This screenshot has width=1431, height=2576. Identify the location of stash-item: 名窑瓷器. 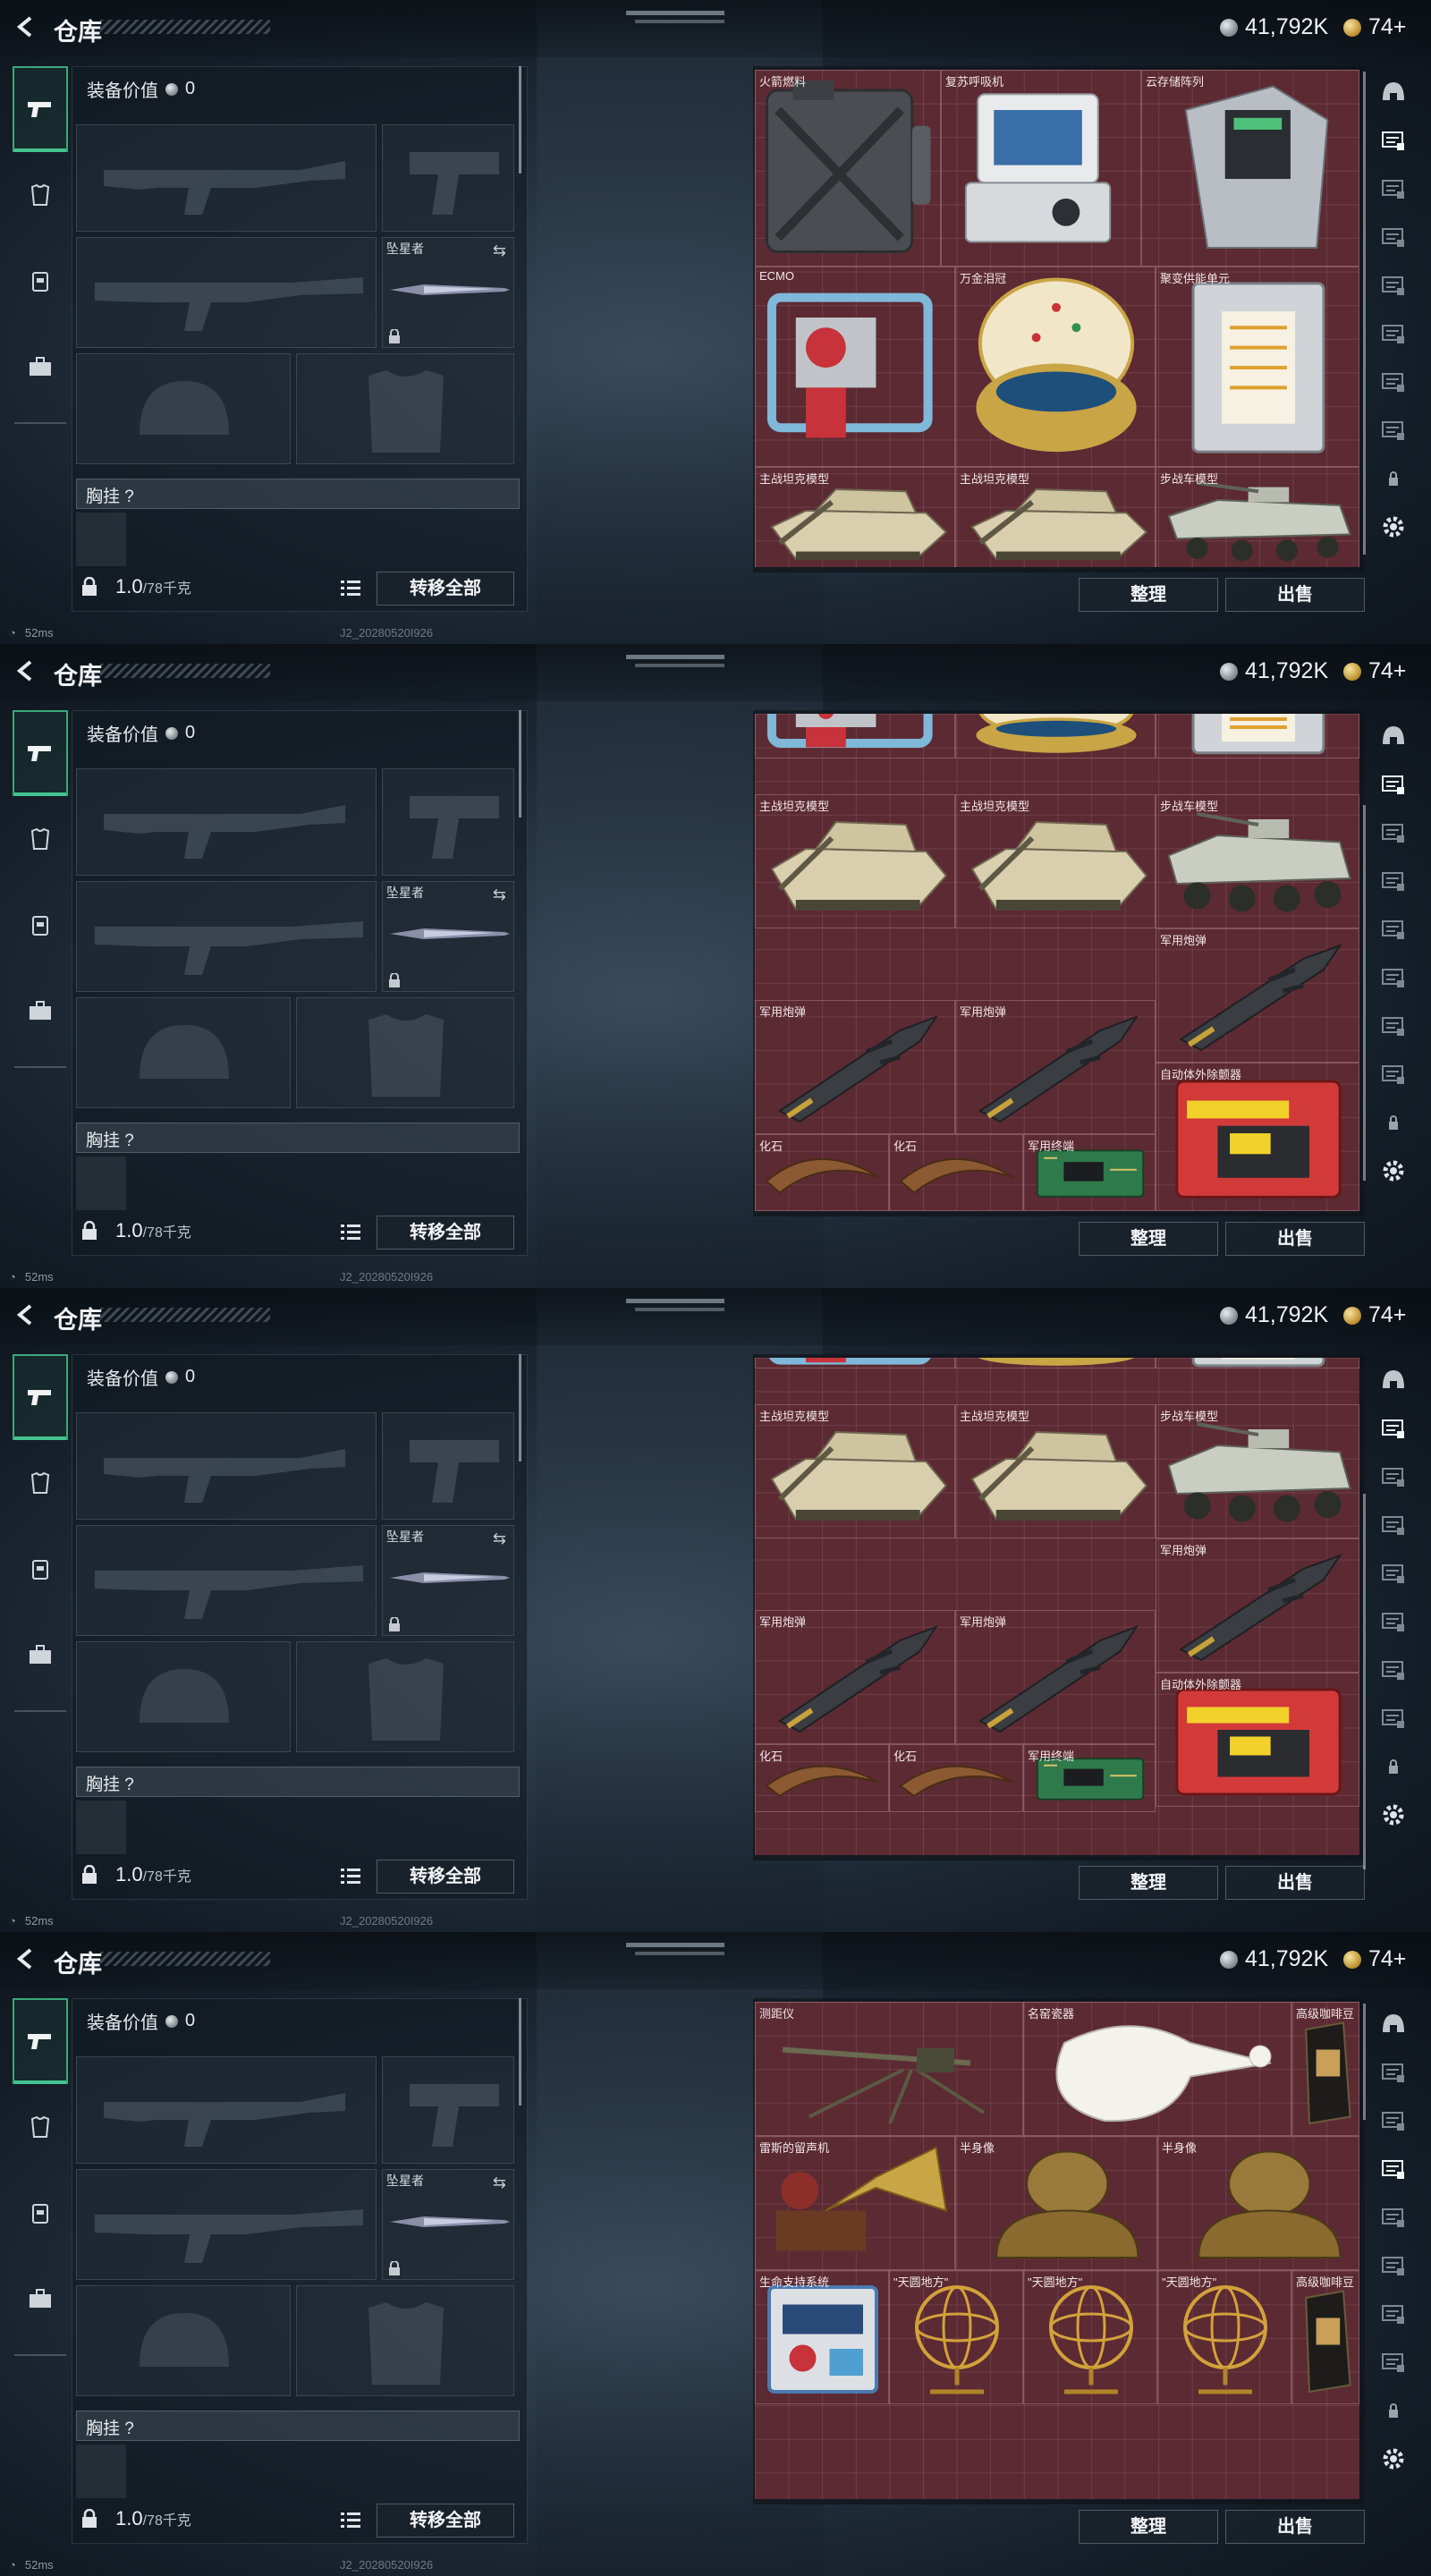
(1157, 2069).